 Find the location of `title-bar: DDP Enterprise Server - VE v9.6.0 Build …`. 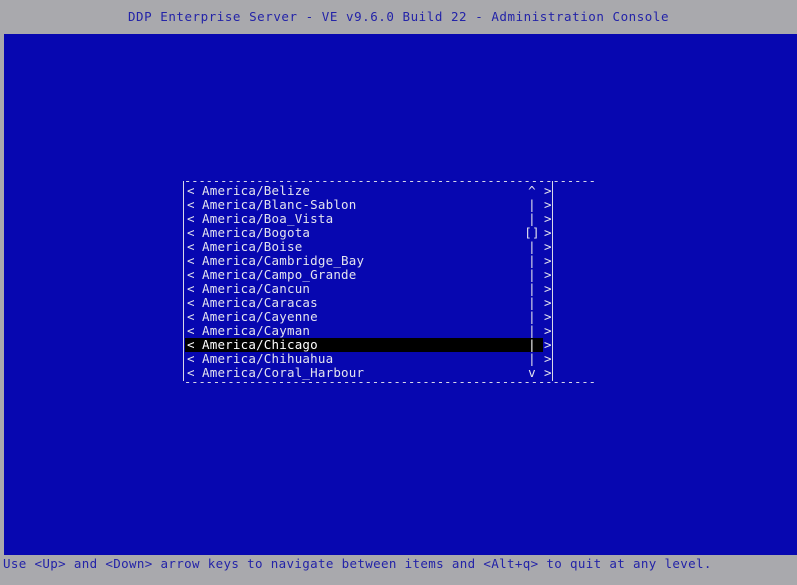

title-bar: DDP Enterprise Server - VE v9.6.0 Build … is located at coordinates (398, 16).